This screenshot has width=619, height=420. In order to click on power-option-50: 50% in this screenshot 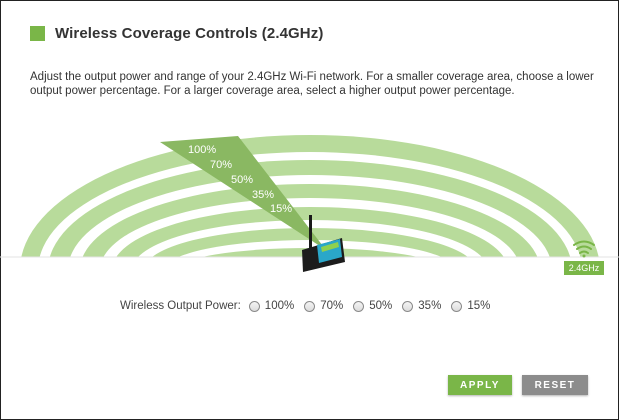, I will do `click(372, 306)`.